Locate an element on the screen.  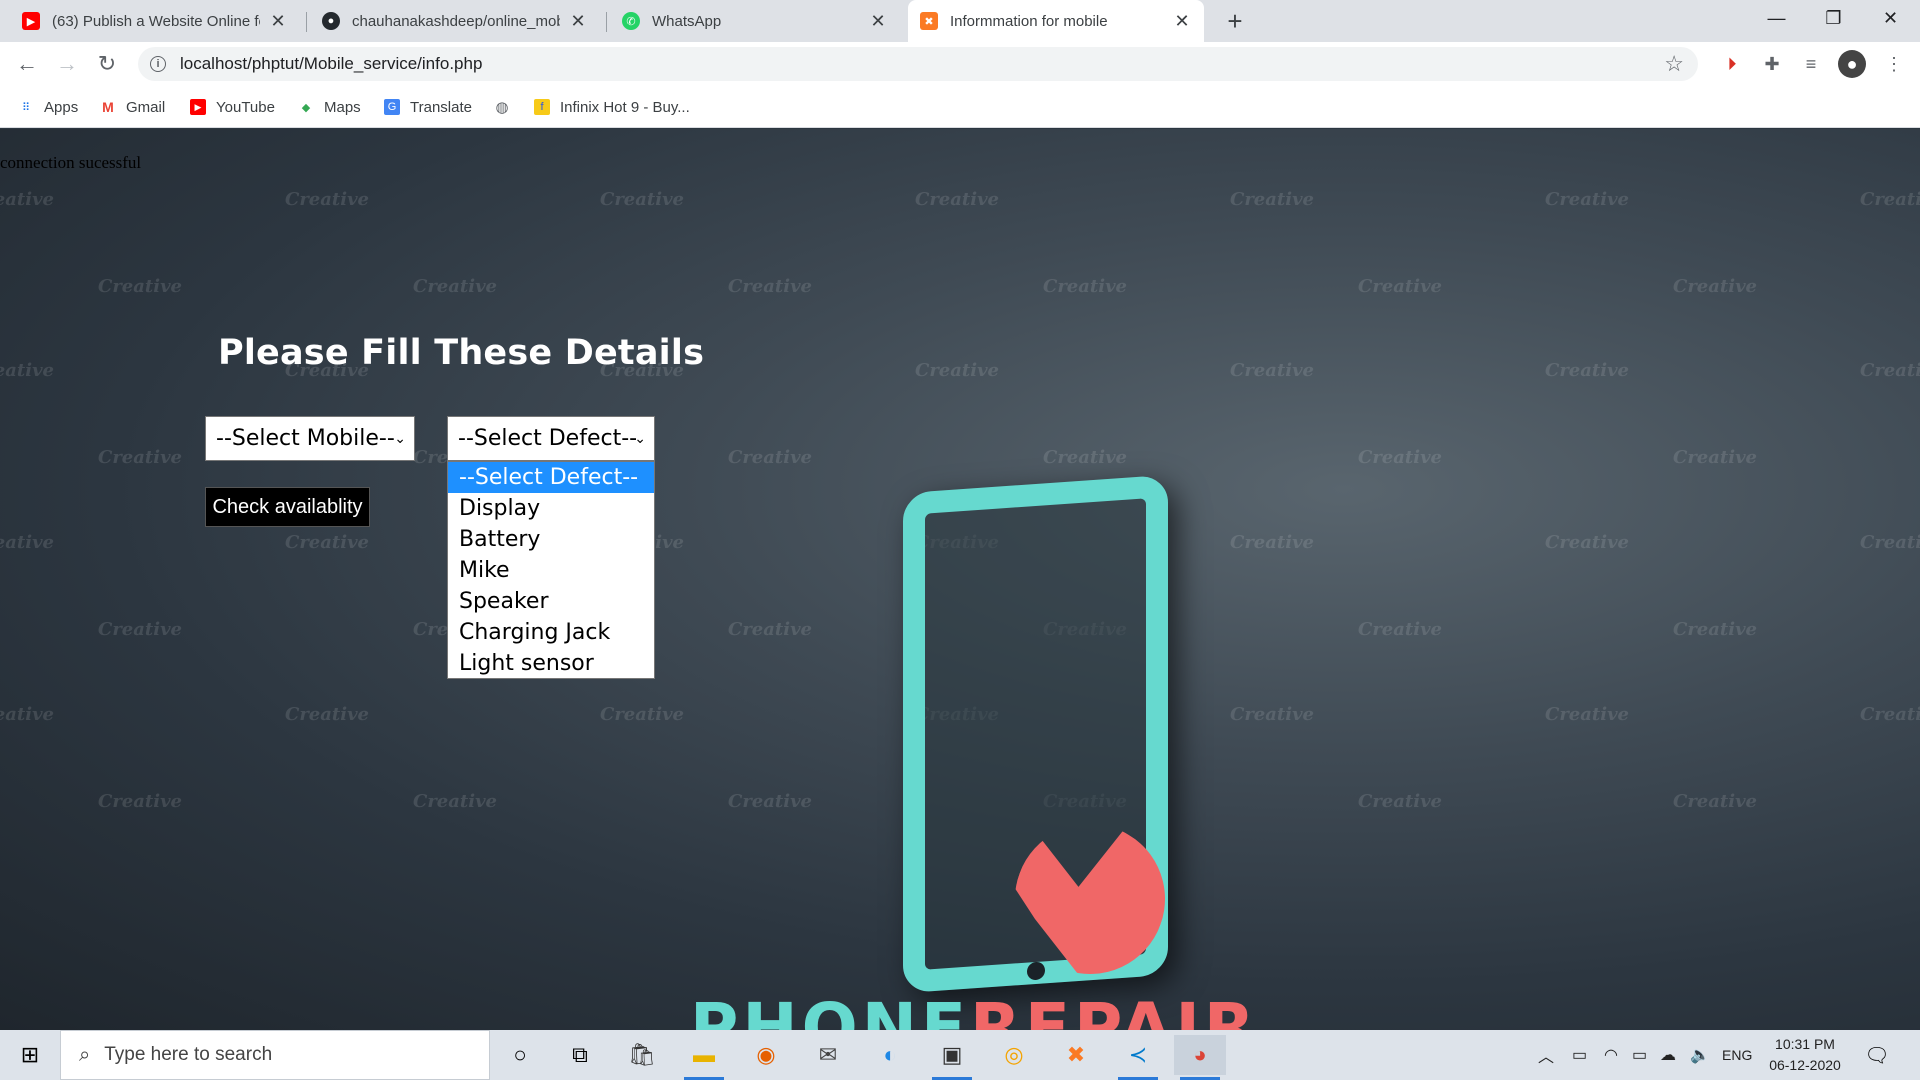
restore-icon: ❐ is located at coordinates (1833, 18).